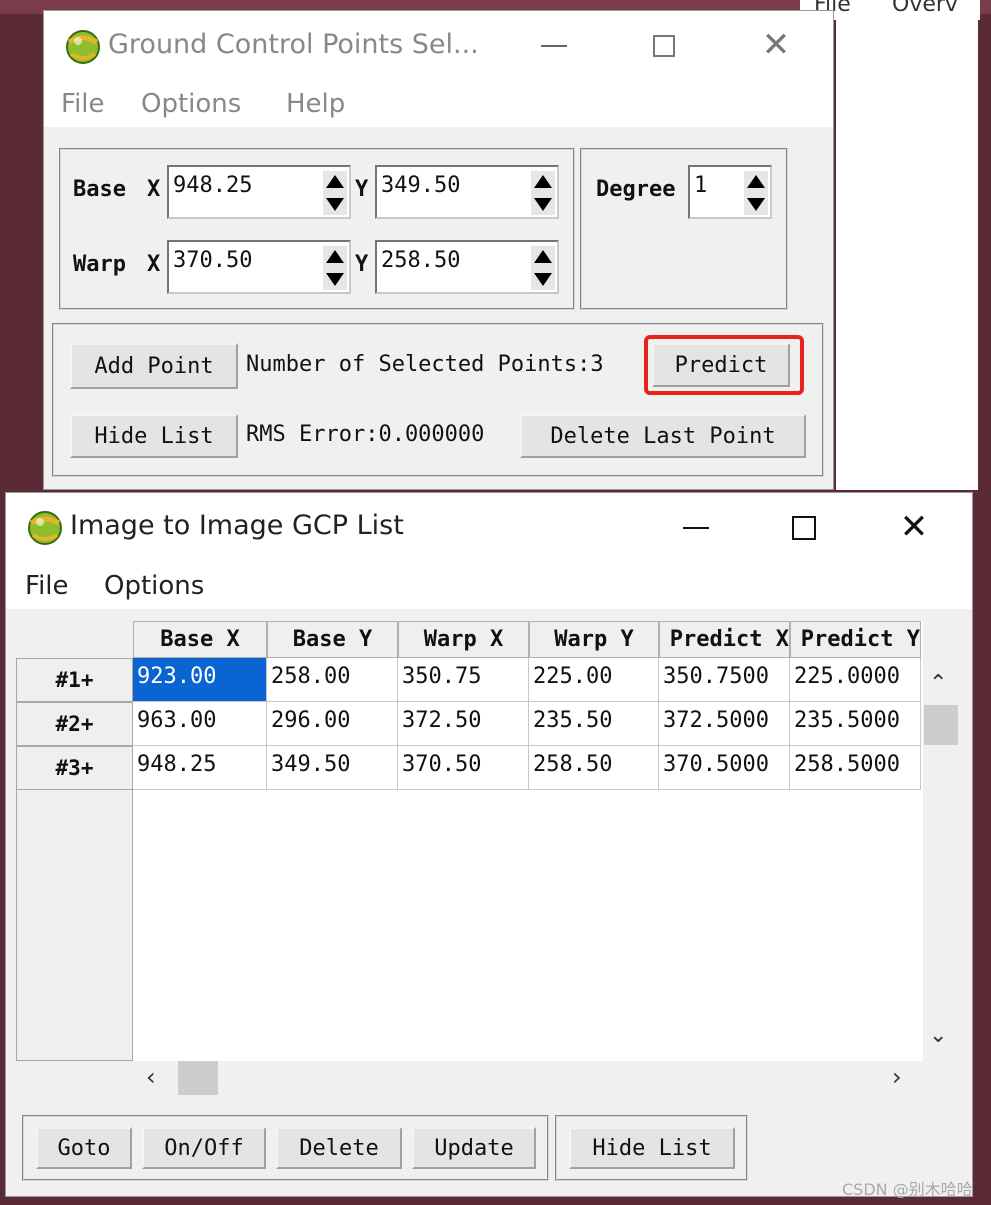  Describe the element at coordinates (594, 639) in the screenshot. I see `column-header-warp-y: Warp Y` at that location.